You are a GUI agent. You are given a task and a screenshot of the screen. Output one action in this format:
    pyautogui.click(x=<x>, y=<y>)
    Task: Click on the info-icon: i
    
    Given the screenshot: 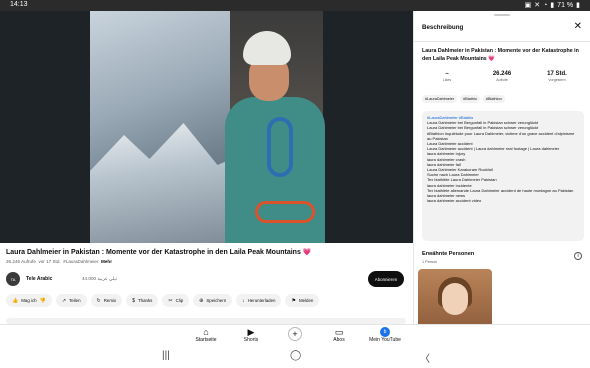 What is the action you would take?
    pyautogui.click(x=578, y=256)
    